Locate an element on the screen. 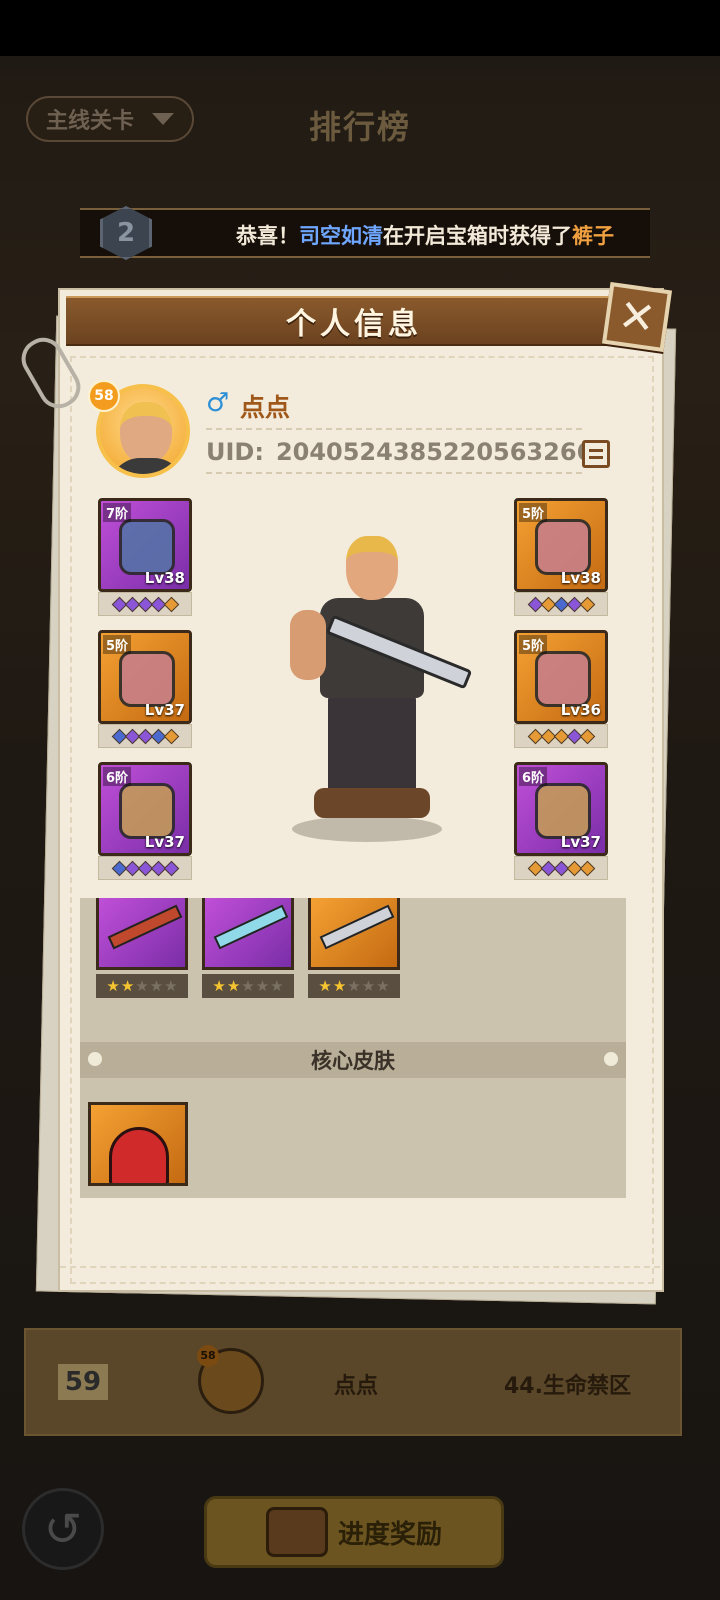 Image resolution: width=720 pixels, height=1600 pixels. uid-label: UID: is located at coordinates (235, 452).